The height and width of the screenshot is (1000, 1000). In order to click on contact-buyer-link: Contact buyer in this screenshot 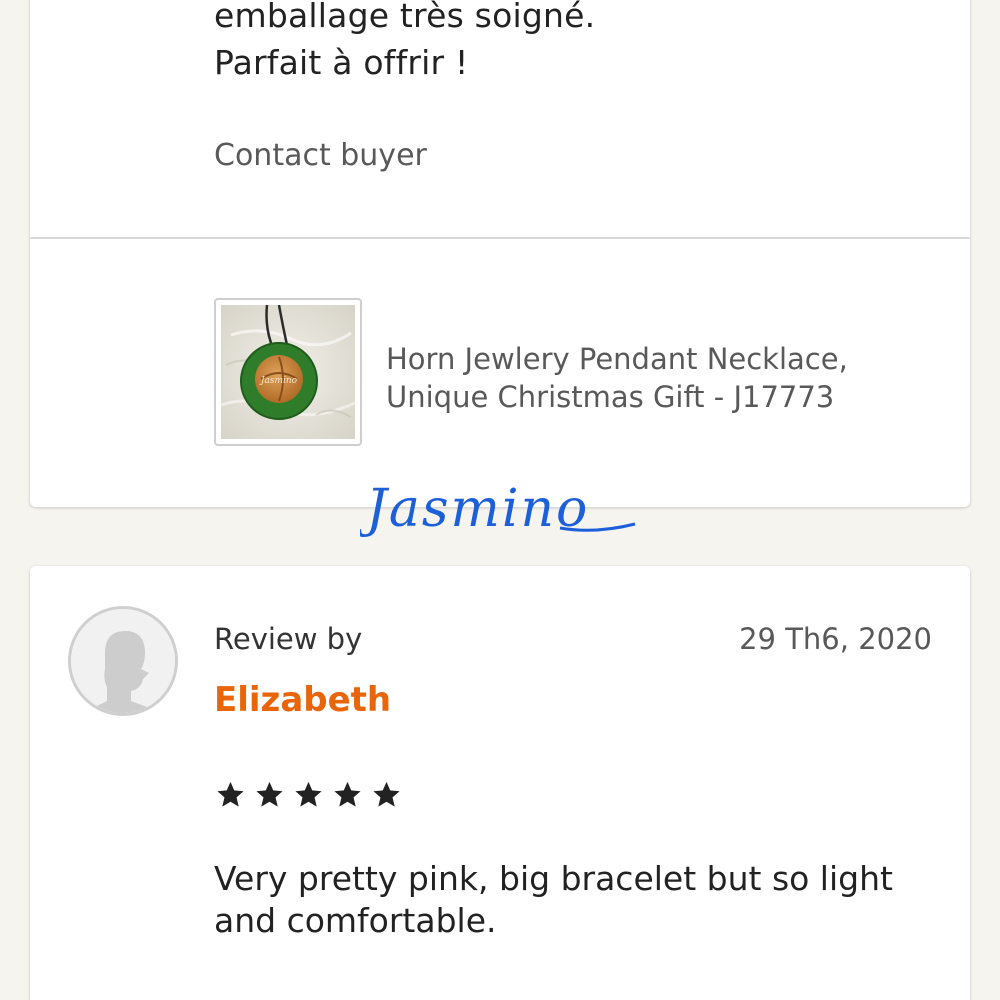, I will do `click(320, 155)`.